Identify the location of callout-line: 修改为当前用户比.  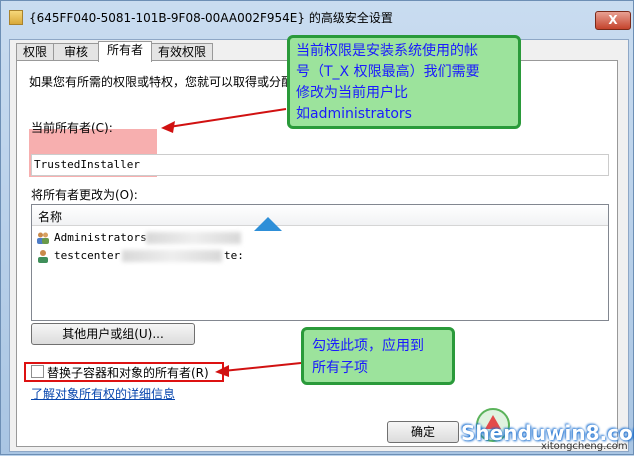
(352, 93).